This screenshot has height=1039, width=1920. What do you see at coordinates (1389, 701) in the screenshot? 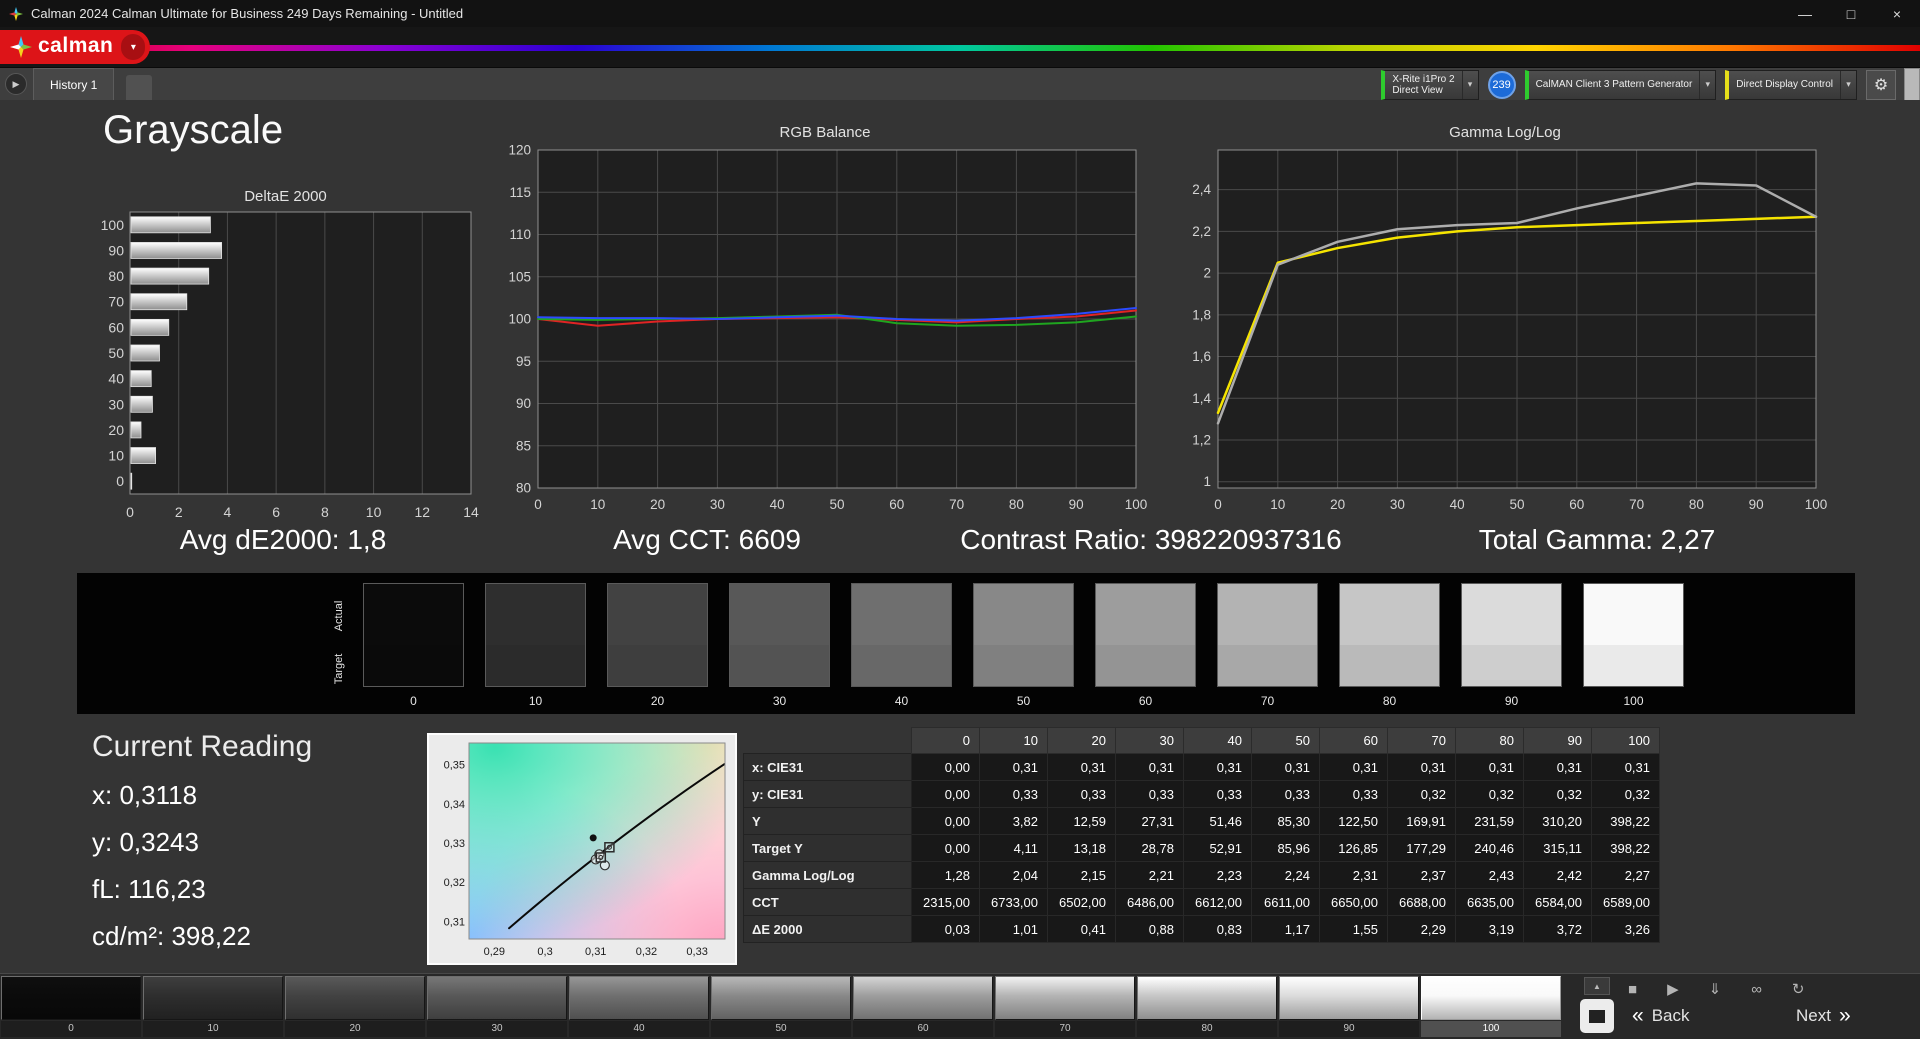
I see `grayscale-swatch-label: 80` at bounding box center [1389, 701].